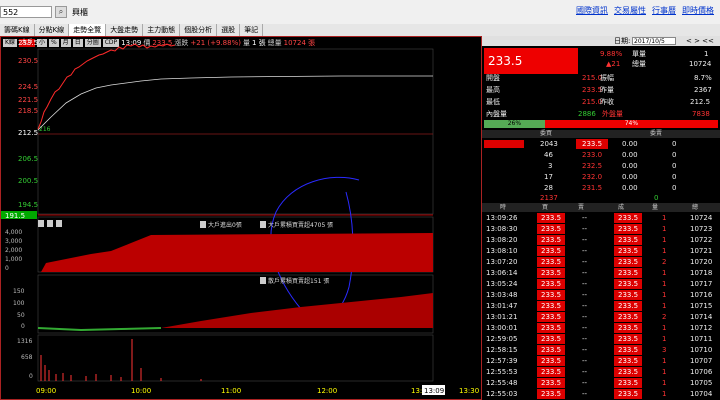 The image size is (720, 400). What do you see at coordinates (162, 30) in the screenshot?
I see `tab-main-force: 主力動態` at bounding box center [162, 30].